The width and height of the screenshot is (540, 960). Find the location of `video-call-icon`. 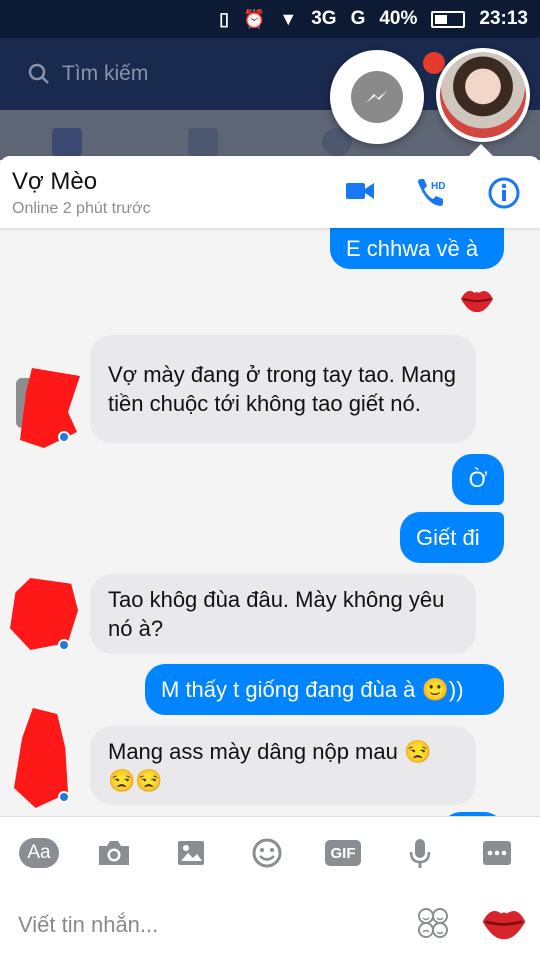

video-call-icon is located at coordinates (360, 191).